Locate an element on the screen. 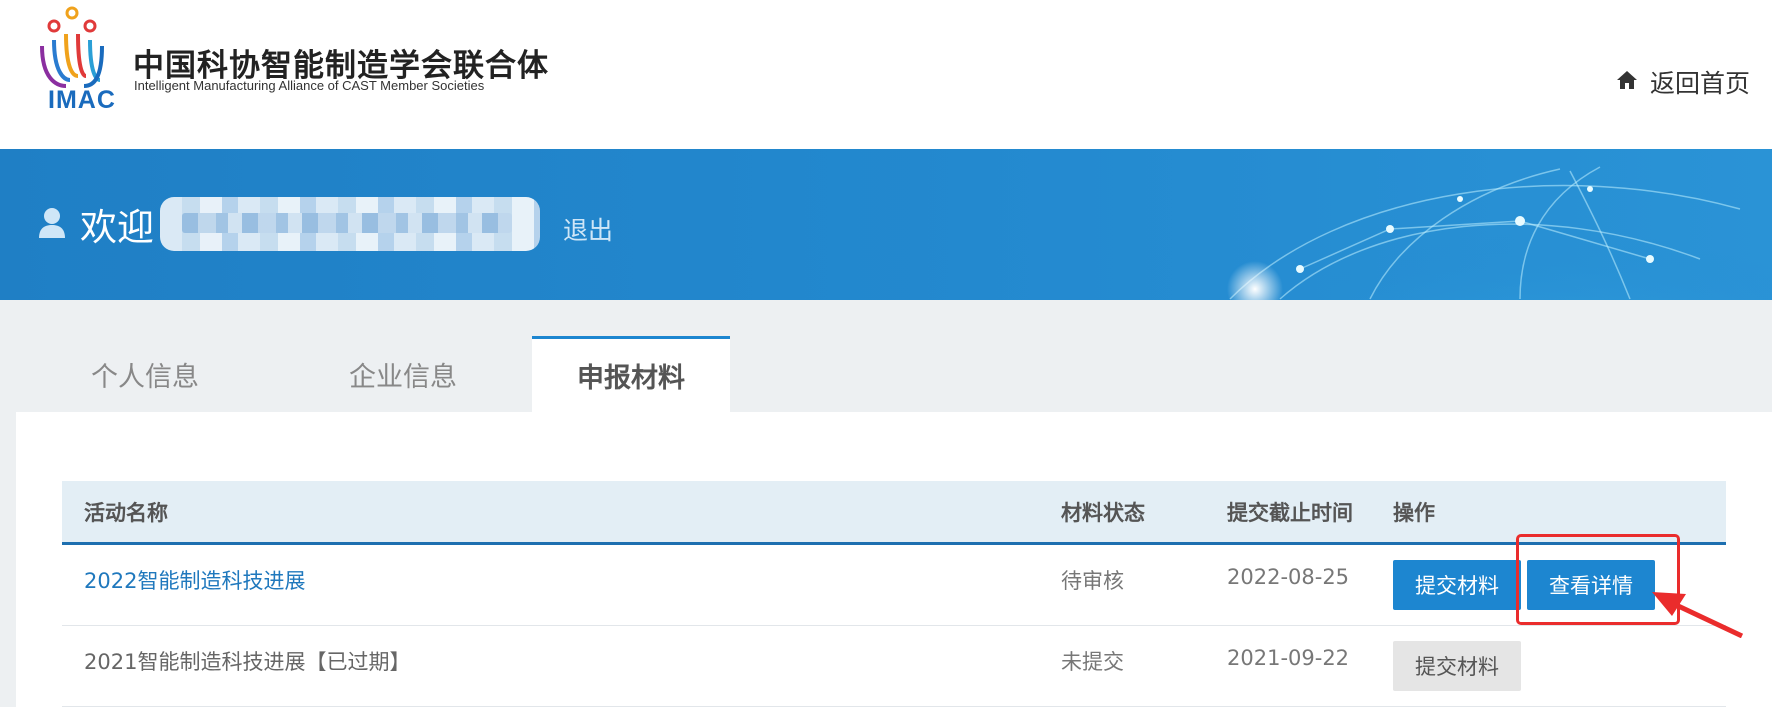  column-header-status: 材料状态 is located at coordinates (1103, 512).